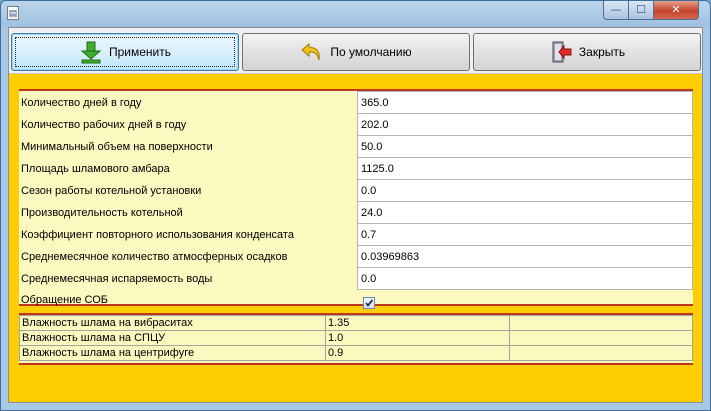  Describe the element at coordinates (117, 278) in the screenshot. I see `param-label: Среднемесячная испаряемость воды` at that location.